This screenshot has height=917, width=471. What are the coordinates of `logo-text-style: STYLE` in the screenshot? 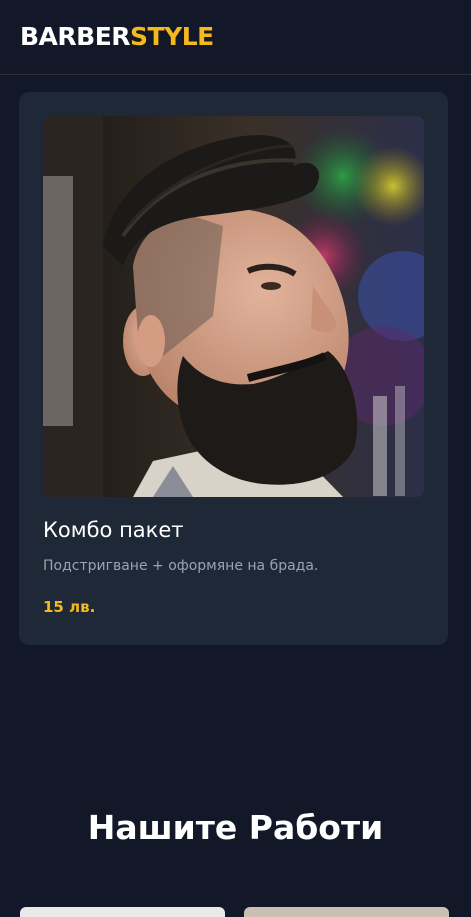 It's located at (172, 36).